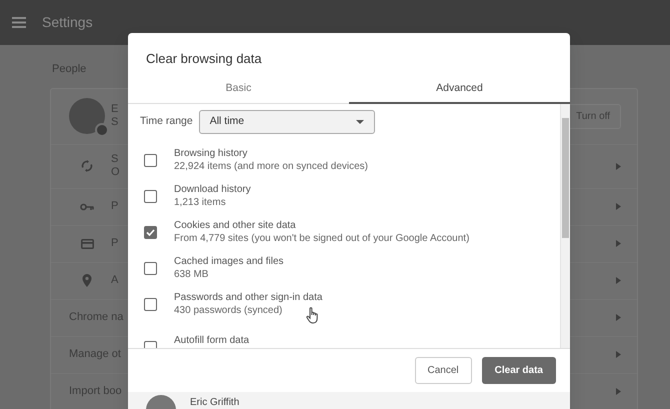 This screenshot has height=409, width=670. What do you see at coordinates (19, 22) in the screenshot?
I see `menu-icon` at bounding box center [19, 22].